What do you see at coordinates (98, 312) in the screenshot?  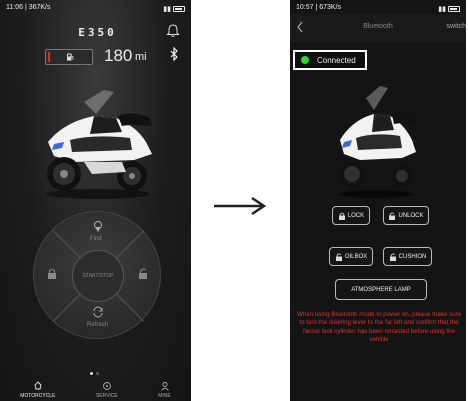 I see `refresh-icon` at bounding box center [98, 312].